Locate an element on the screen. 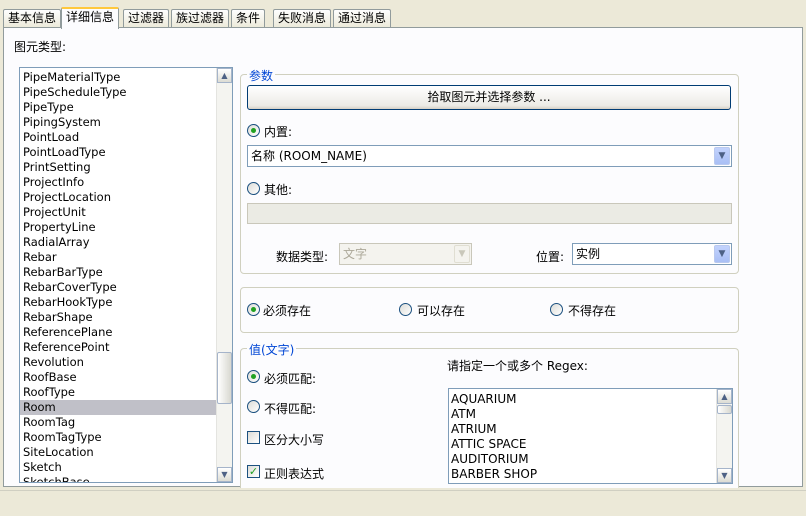 The image size is (806, 516). other-radio is located at coordinates (253, 188).